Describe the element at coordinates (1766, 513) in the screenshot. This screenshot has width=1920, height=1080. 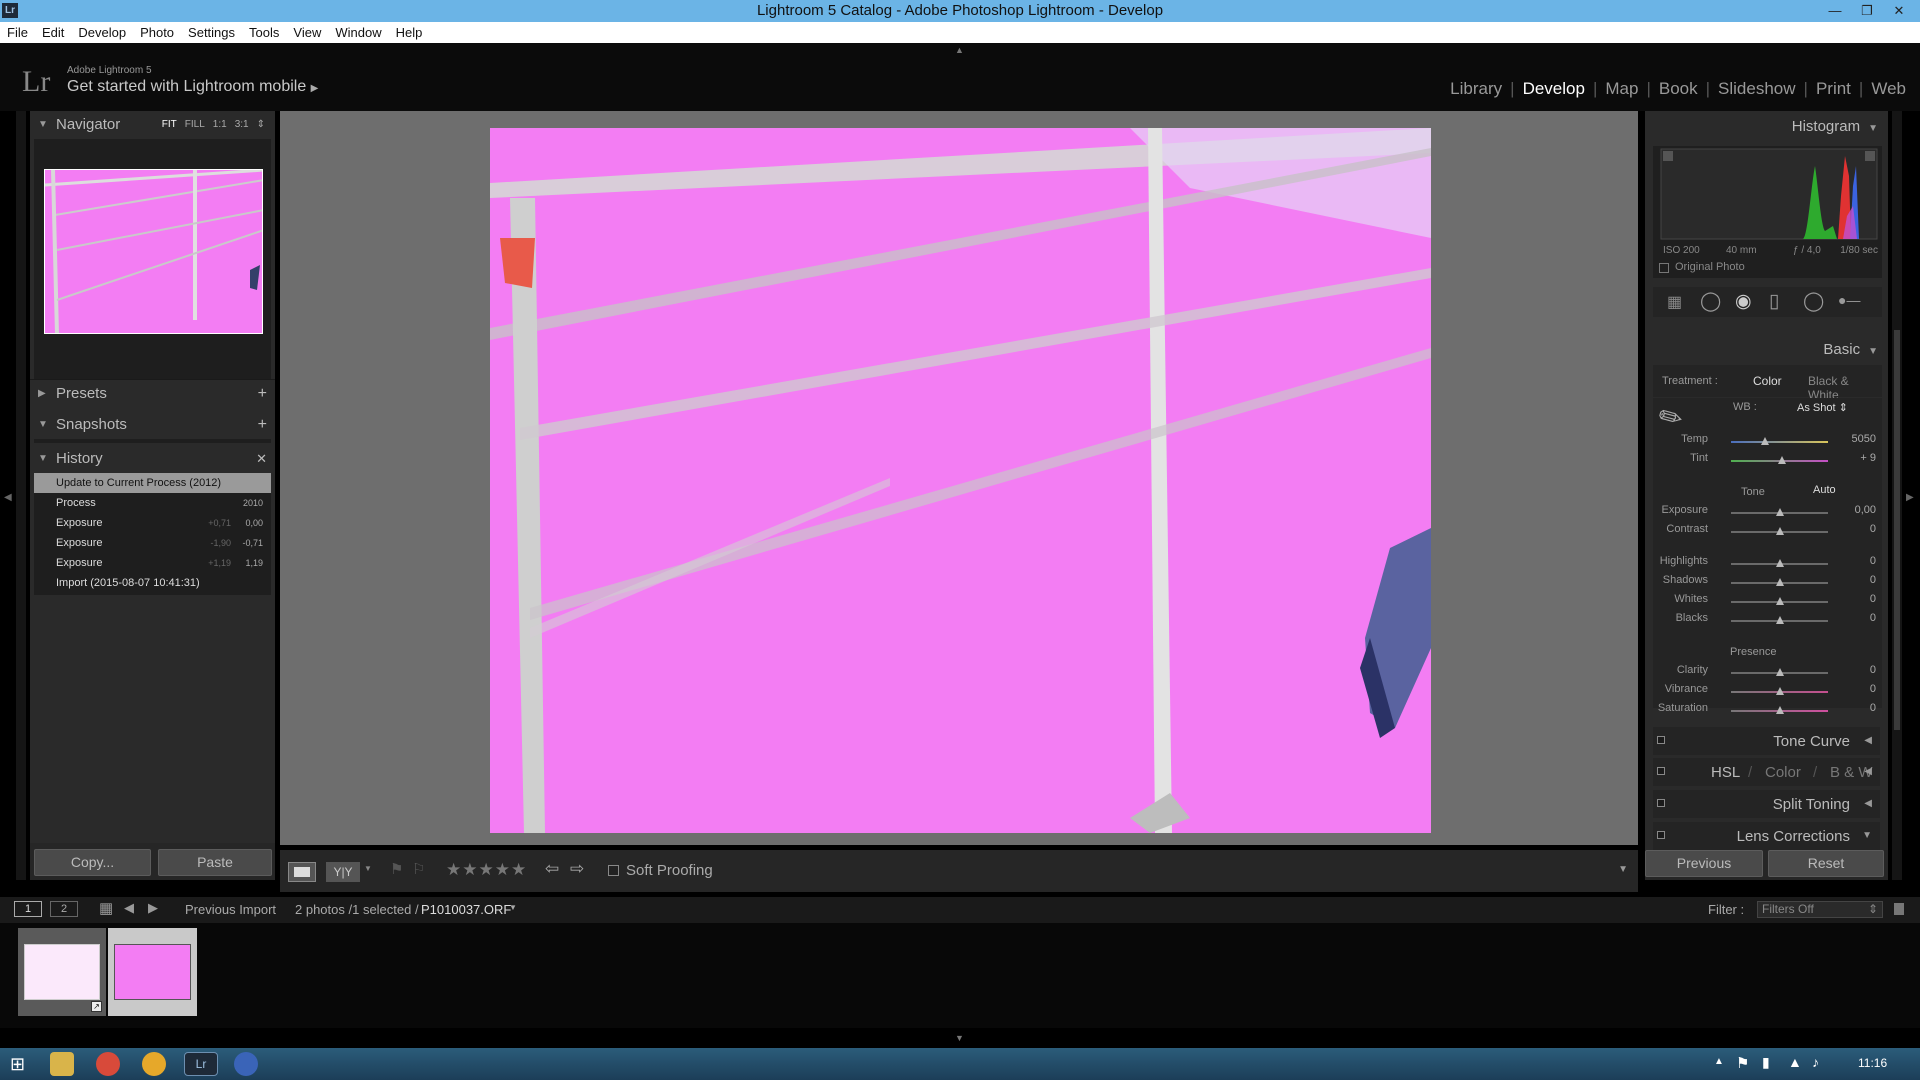
I see `exposure-slider: Exposure 0,00` at that location.